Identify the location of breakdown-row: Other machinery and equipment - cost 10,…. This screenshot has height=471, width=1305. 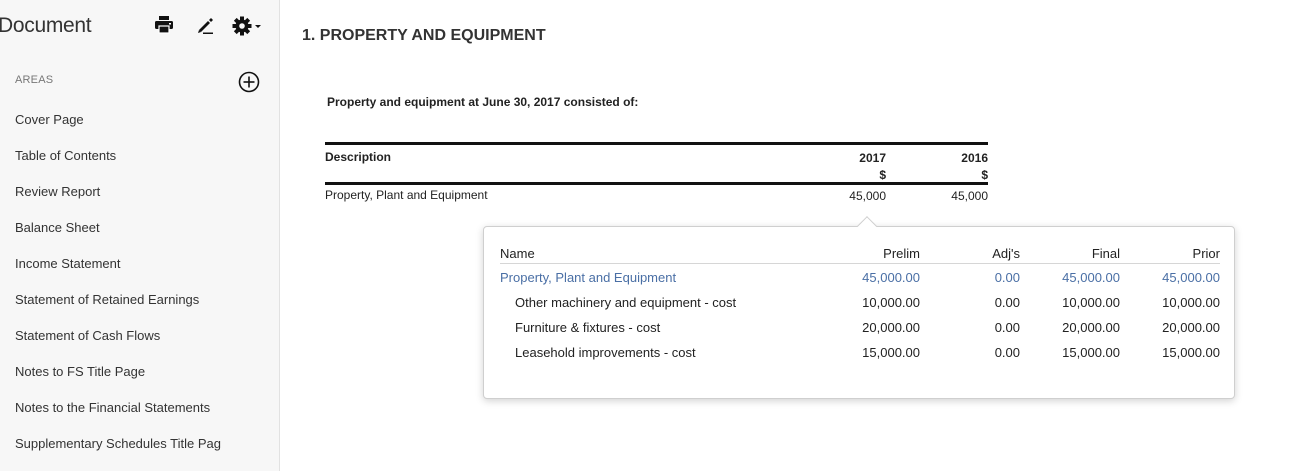
(860, 301).